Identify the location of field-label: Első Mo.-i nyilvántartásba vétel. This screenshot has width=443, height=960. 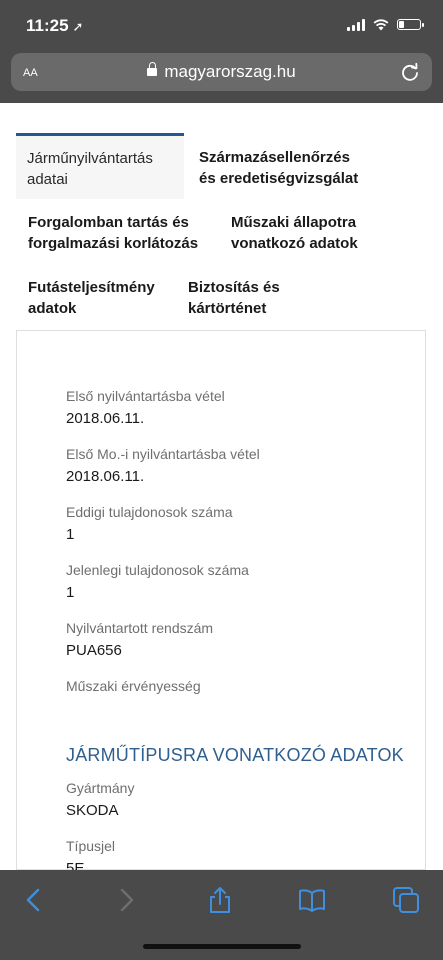
(163, 454).